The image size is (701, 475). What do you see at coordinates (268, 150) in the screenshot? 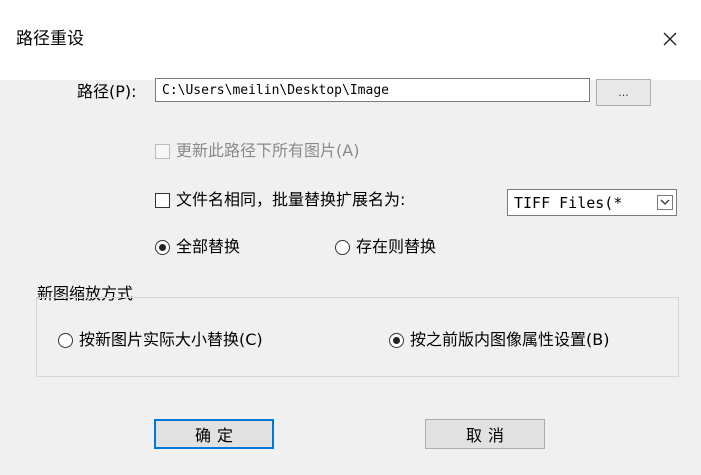
I see `update-all-label: 更新此路径下所有图片(A)` at bounding box center [268, 150].